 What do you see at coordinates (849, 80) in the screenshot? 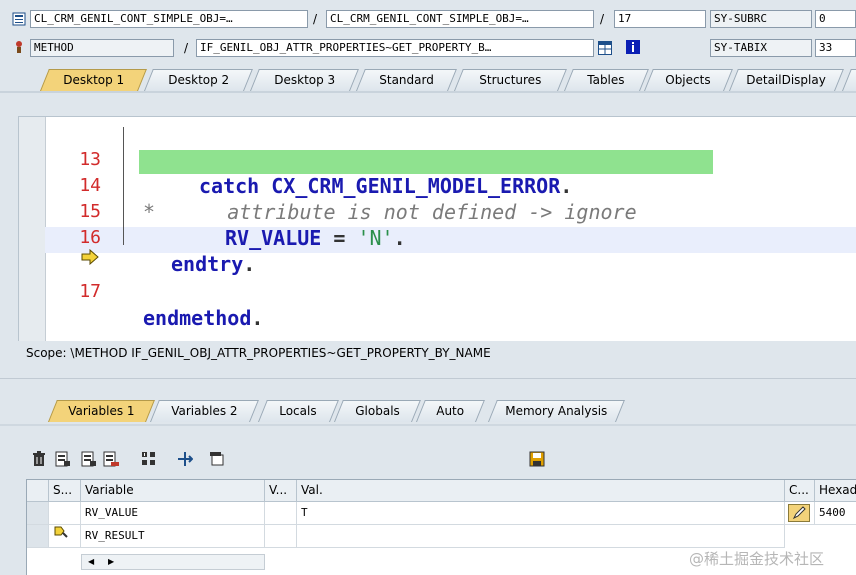
I see `tab-more` at bounding box center [849, 80].